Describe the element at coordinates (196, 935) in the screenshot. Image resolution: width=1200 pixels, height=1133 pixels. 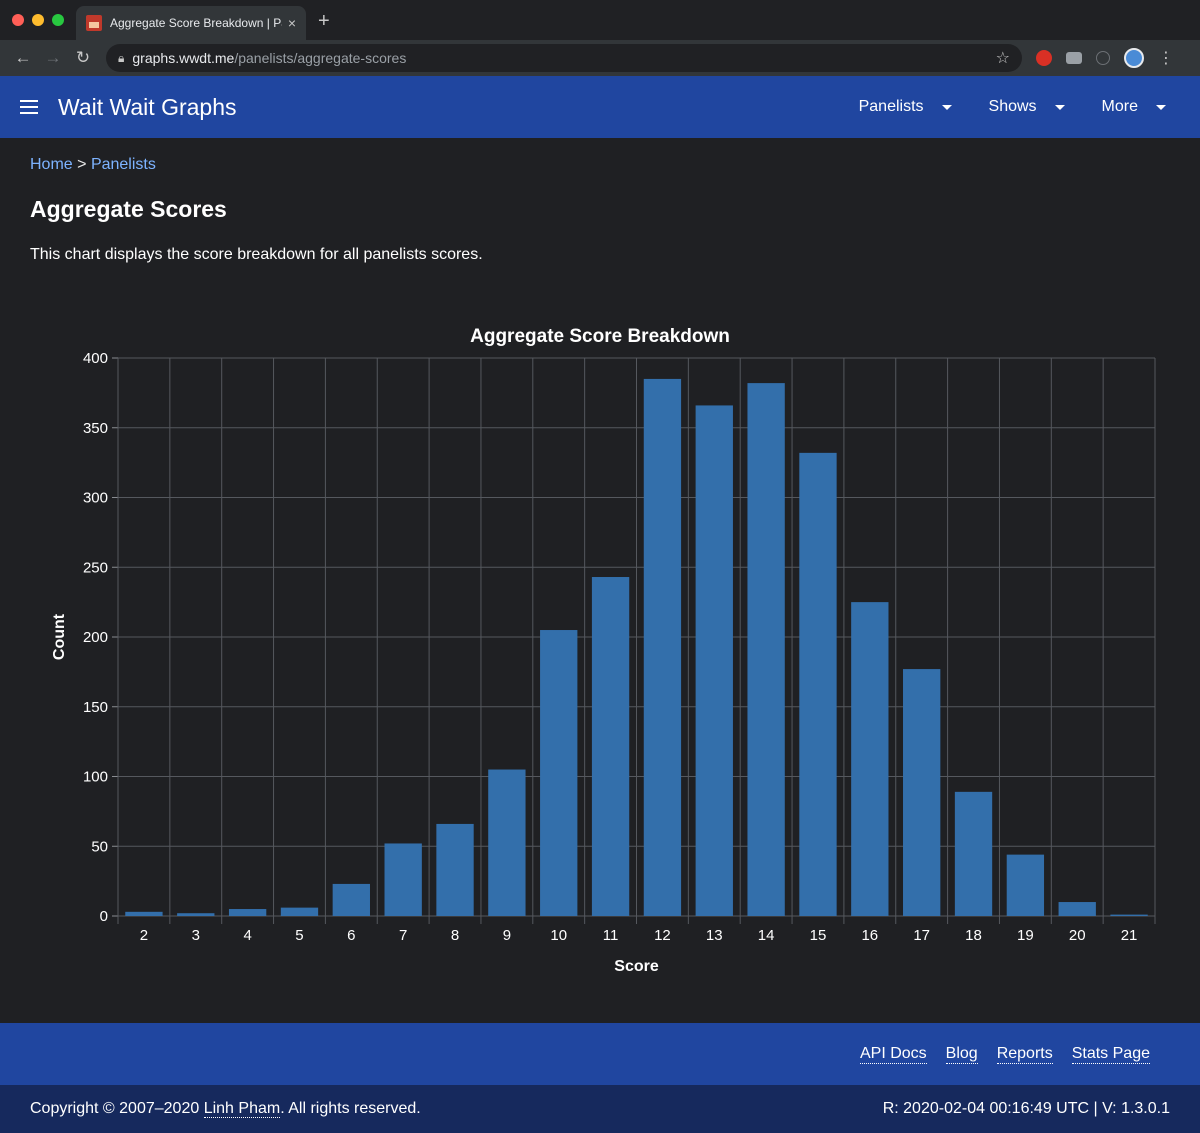
I see `x-tick-label: 3` at that location.